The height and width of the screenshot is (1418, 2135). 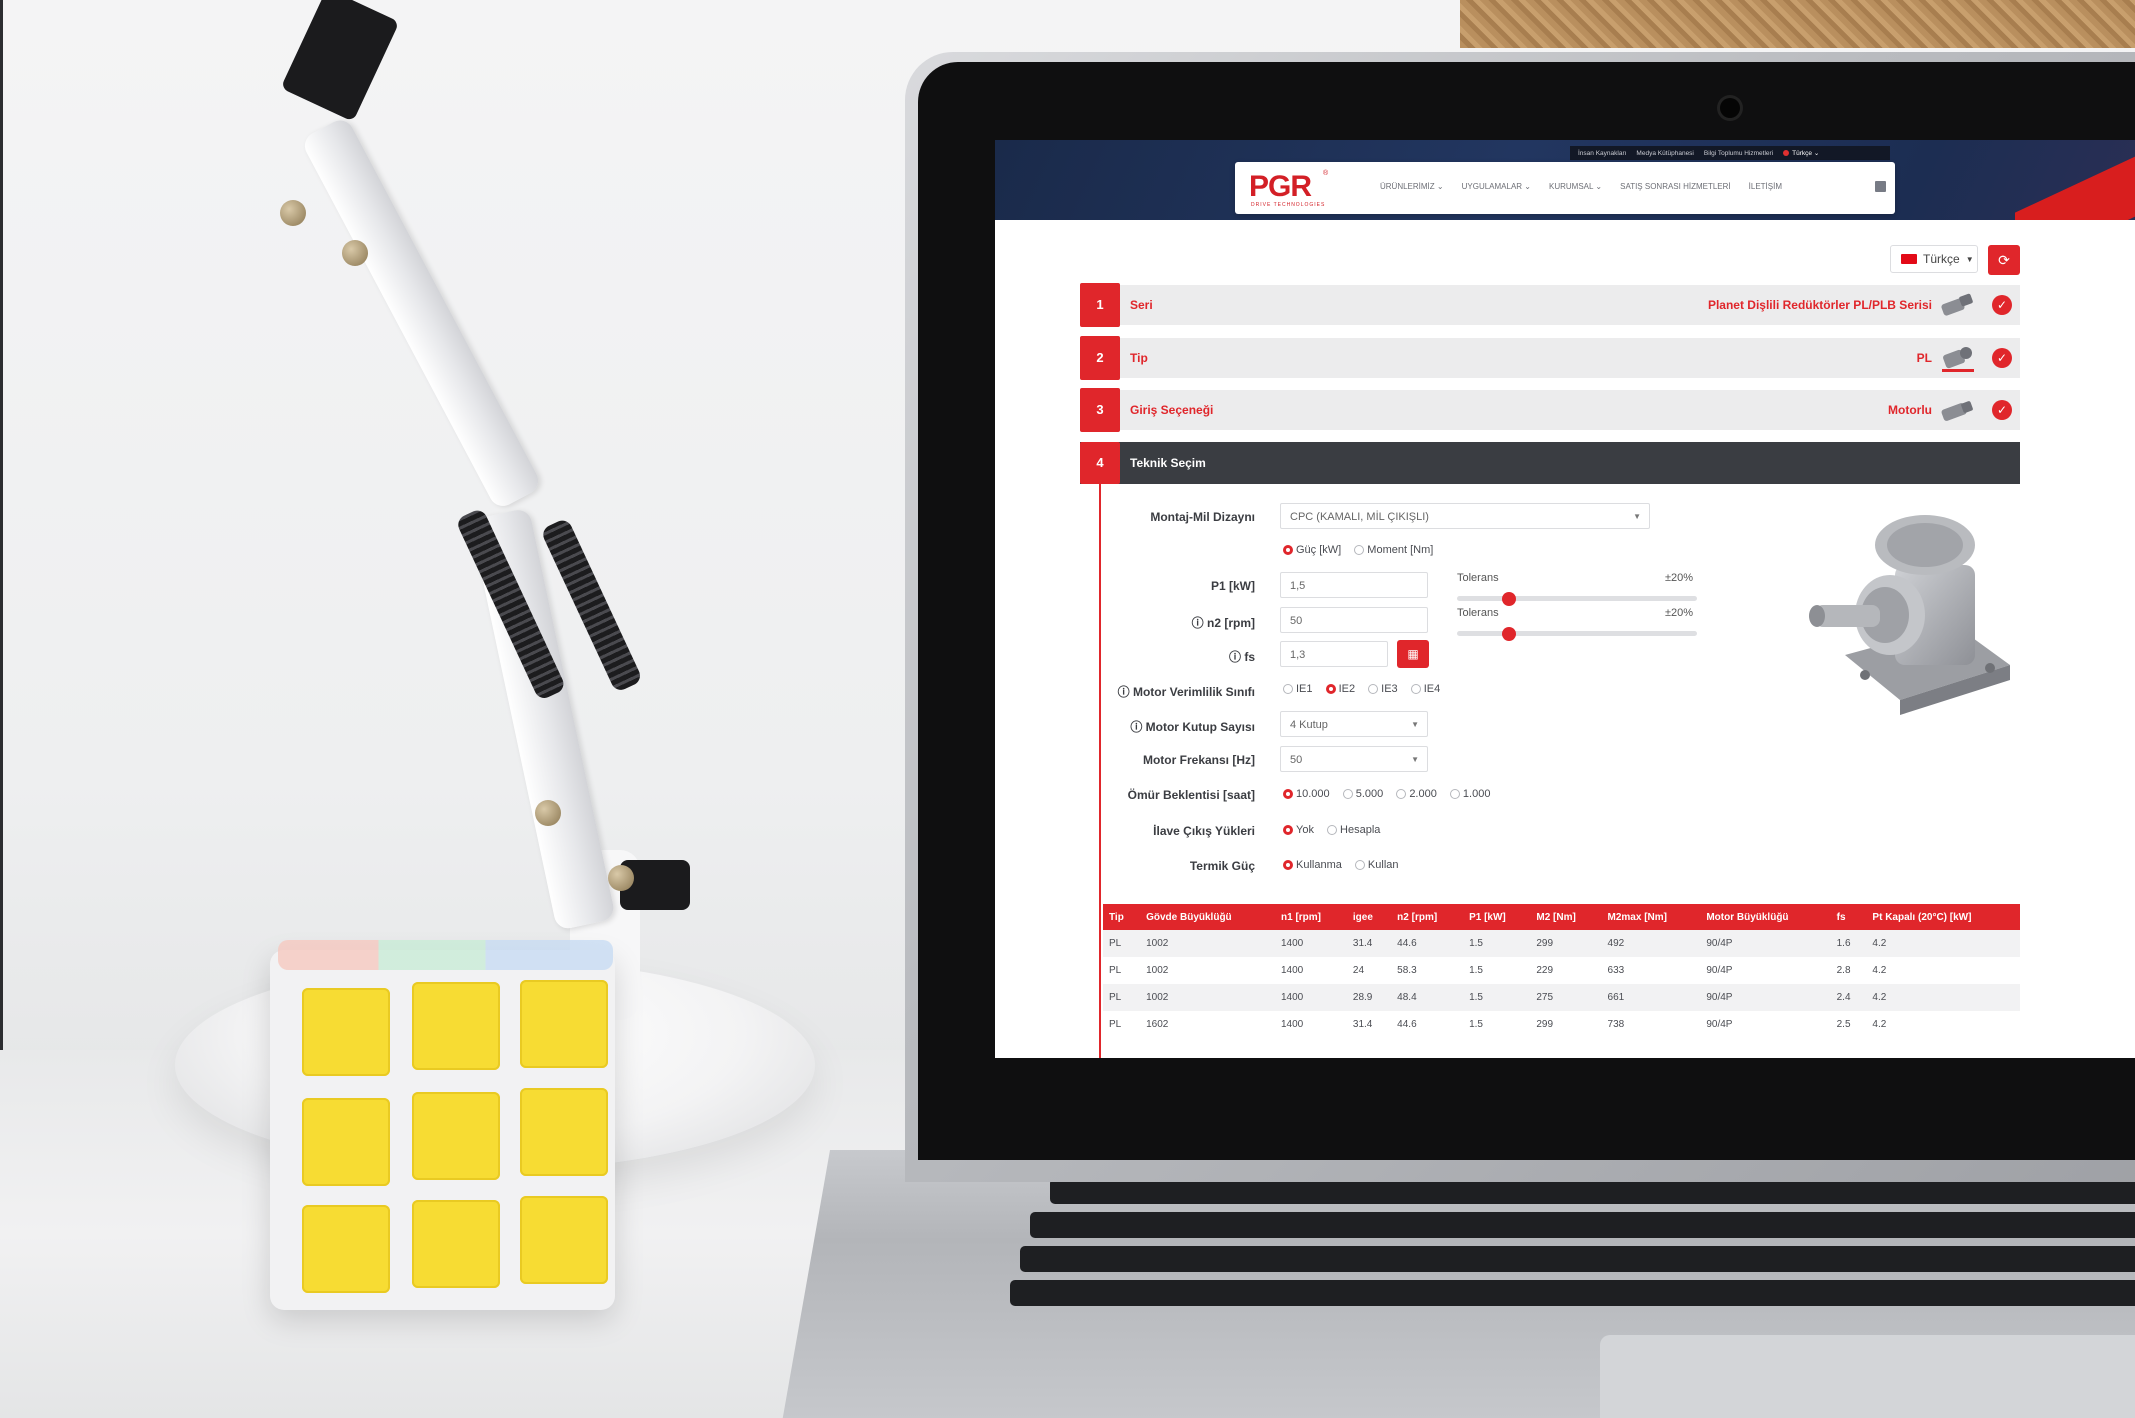 I want to click on radio-ie2: IE2, so click(x=1340, y=689).